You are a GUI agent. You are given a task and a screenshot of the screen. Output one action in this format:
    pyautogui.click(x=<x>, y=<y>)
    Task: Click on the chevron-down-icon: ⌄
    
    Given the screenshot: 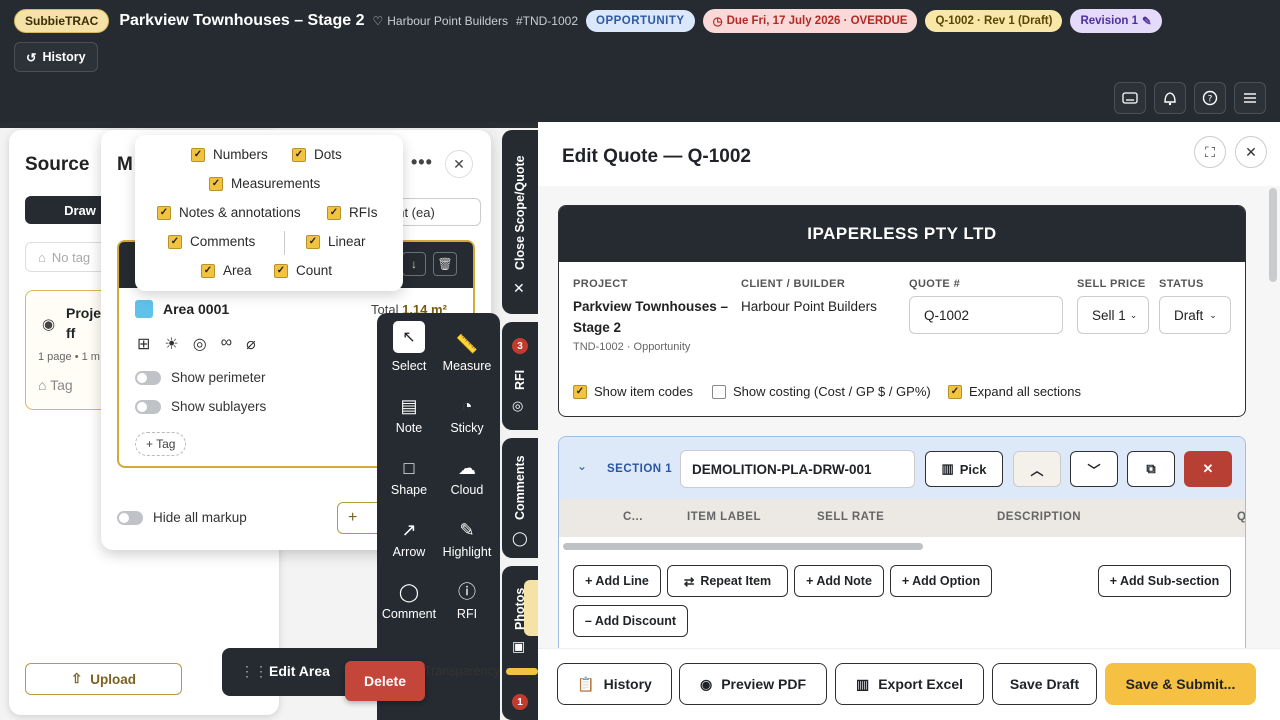 What is the action you would take?
    pyautogui.click(x=582, y=466)
    